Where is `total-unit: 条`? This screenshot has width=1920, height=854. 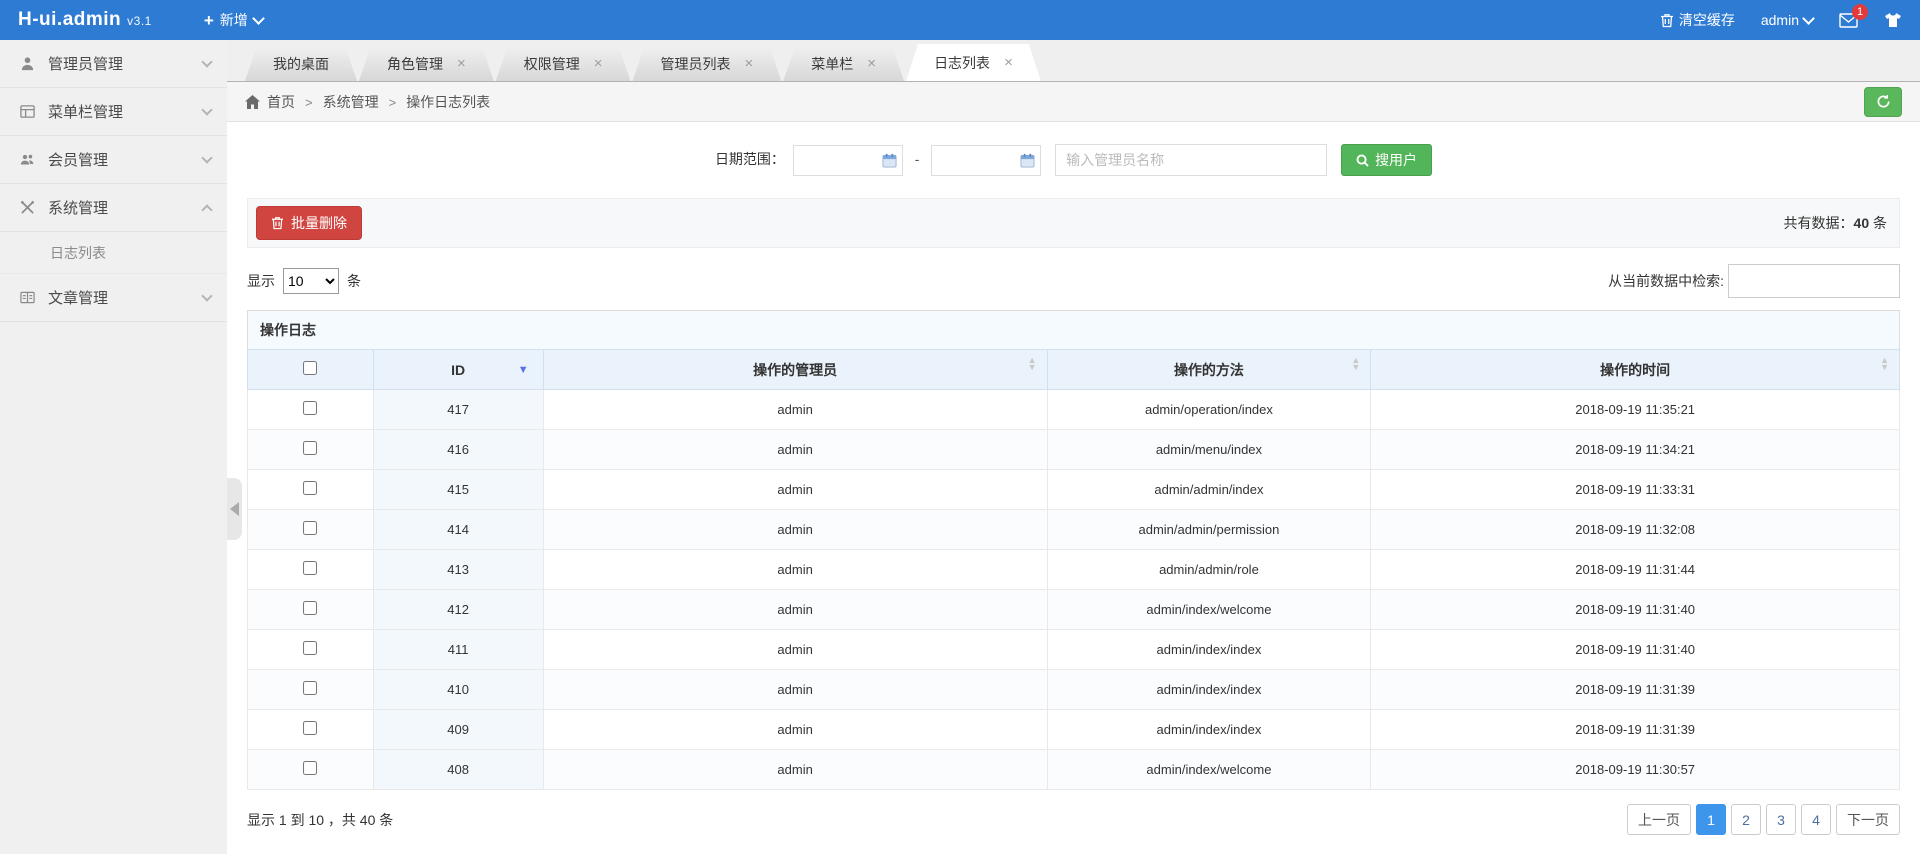 total-unit: 条 is located at coordinates (1880, 223).